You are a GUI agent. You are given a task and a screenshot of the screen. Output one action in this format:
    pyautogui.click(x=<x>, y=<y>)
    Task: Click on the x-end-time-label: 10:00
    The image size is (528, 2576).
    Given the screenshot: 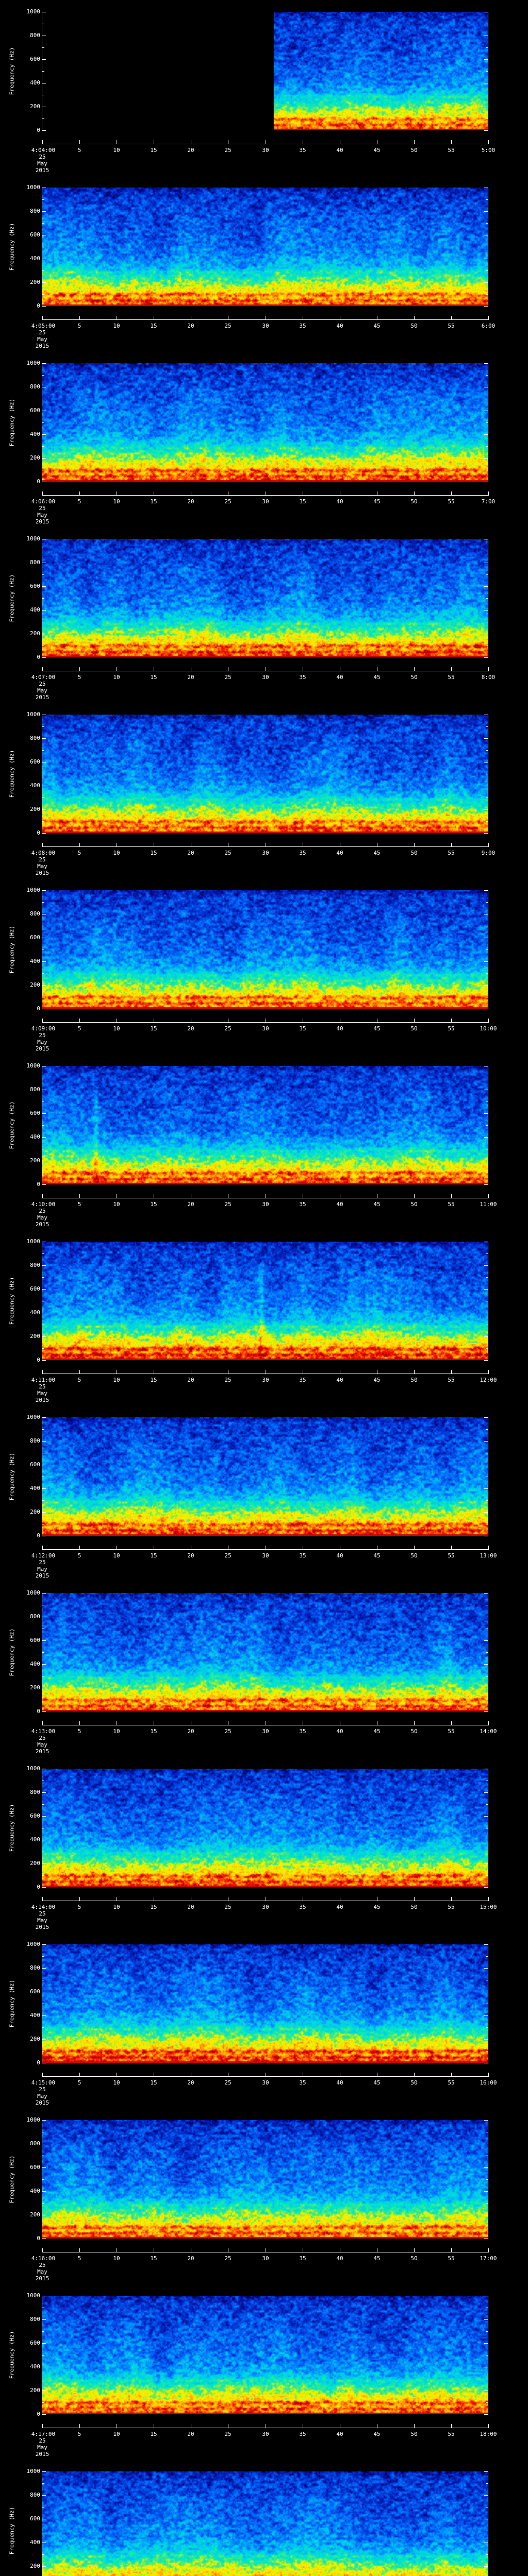 What is the action you would take?
    pyautogui.click(x=488, y=1028)
    